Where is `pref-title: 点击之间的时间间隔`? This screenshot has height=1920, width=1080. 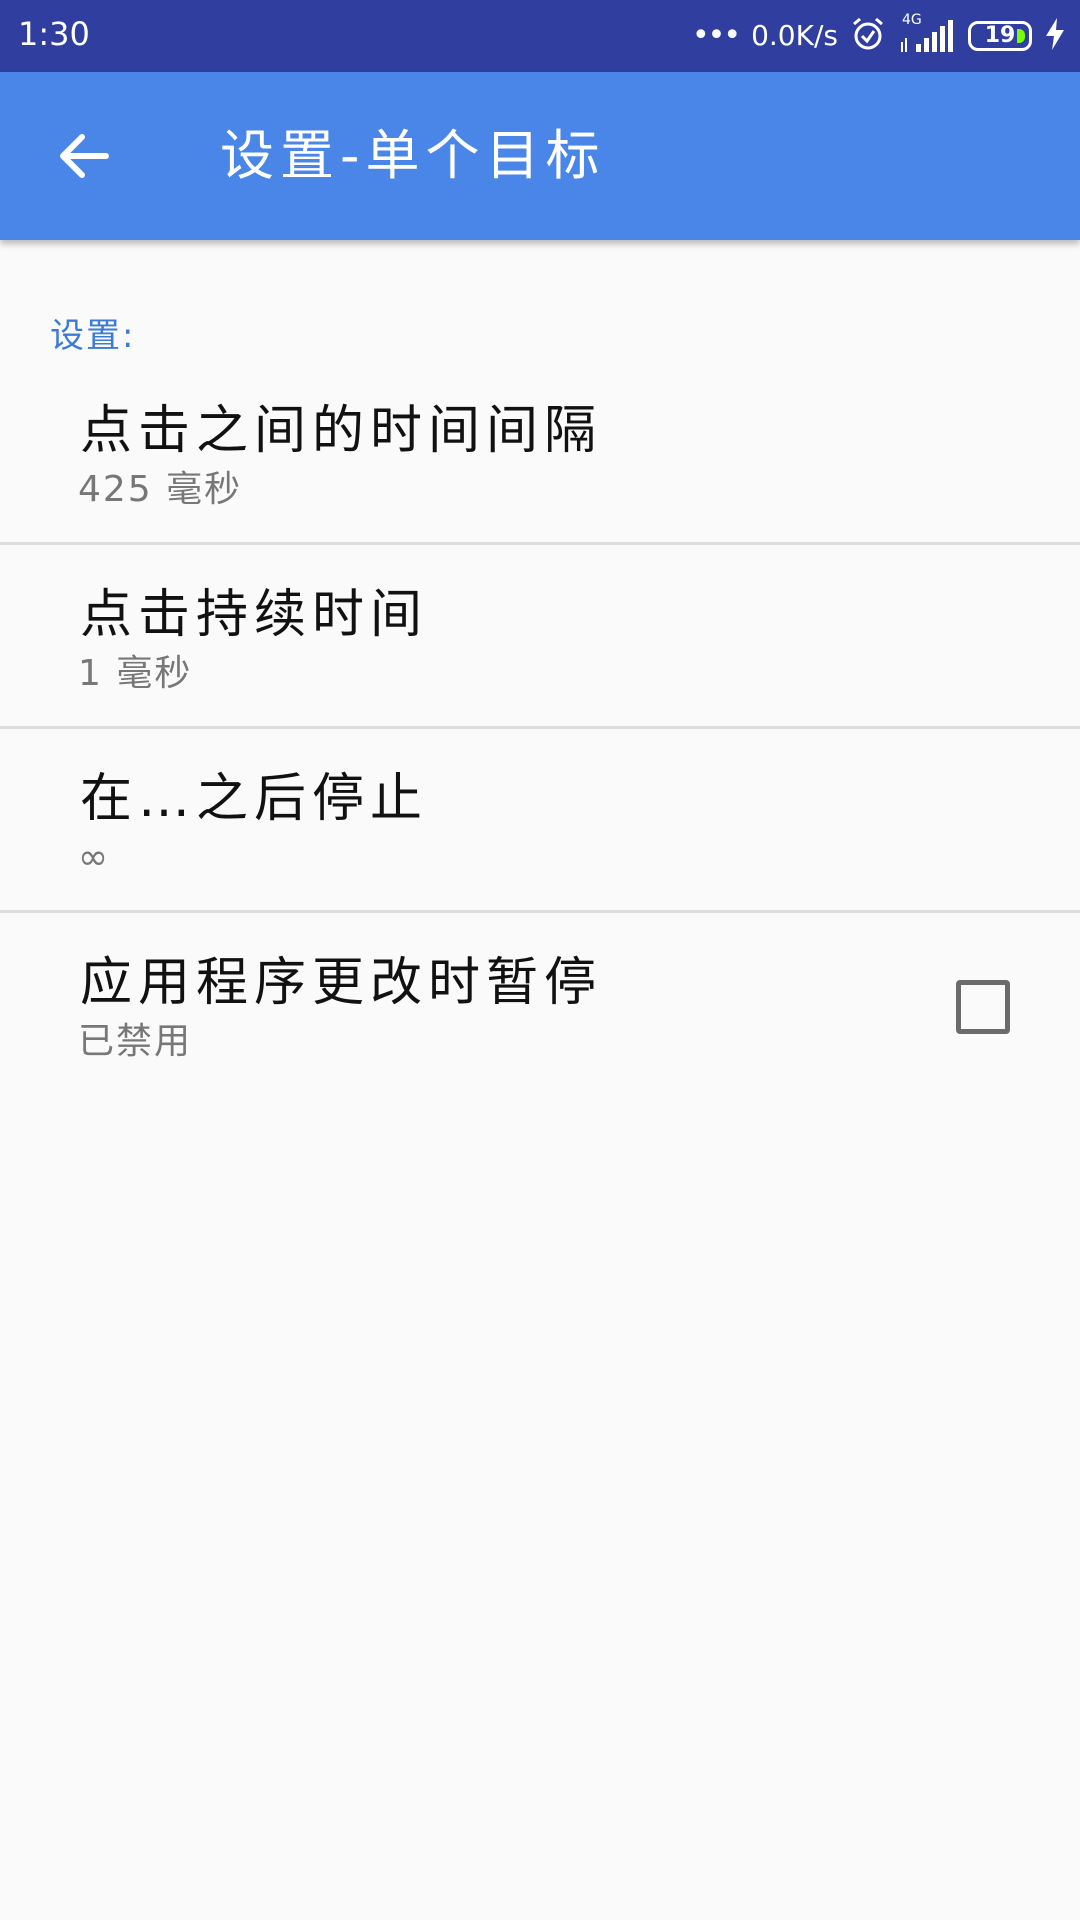
pref-title: 点击之间的时间间隔 is located at coordinates (341, 431).